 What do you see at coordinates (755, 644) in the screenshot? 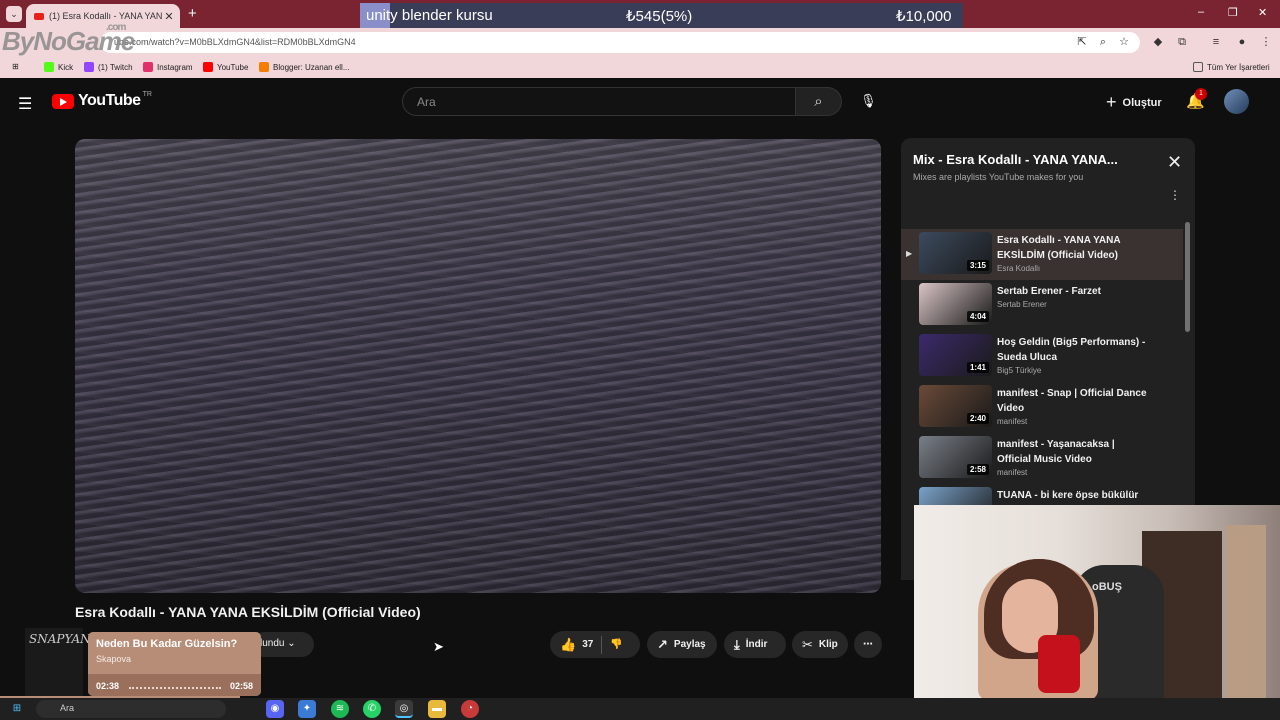
I see `download-button: ⤓ İndir` at bounding box center [755, 644].